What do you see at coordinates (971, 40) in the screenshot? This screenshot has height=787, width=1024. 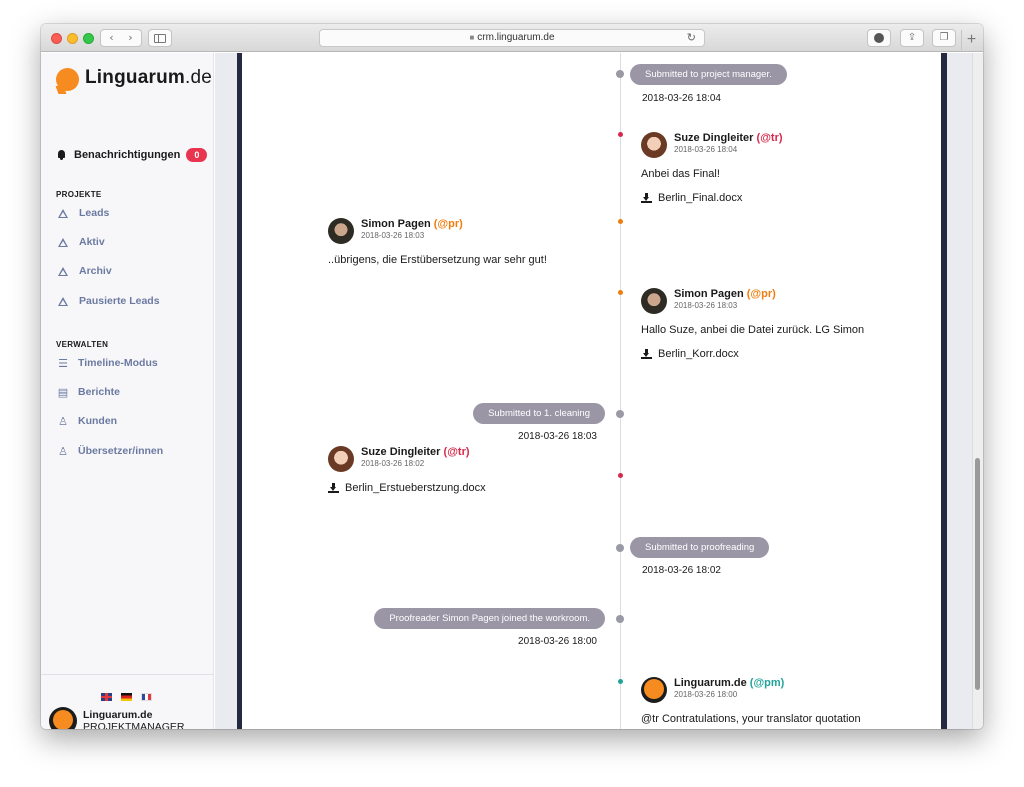 I see `new-tab-button: +` at bounding box center [971, 40].